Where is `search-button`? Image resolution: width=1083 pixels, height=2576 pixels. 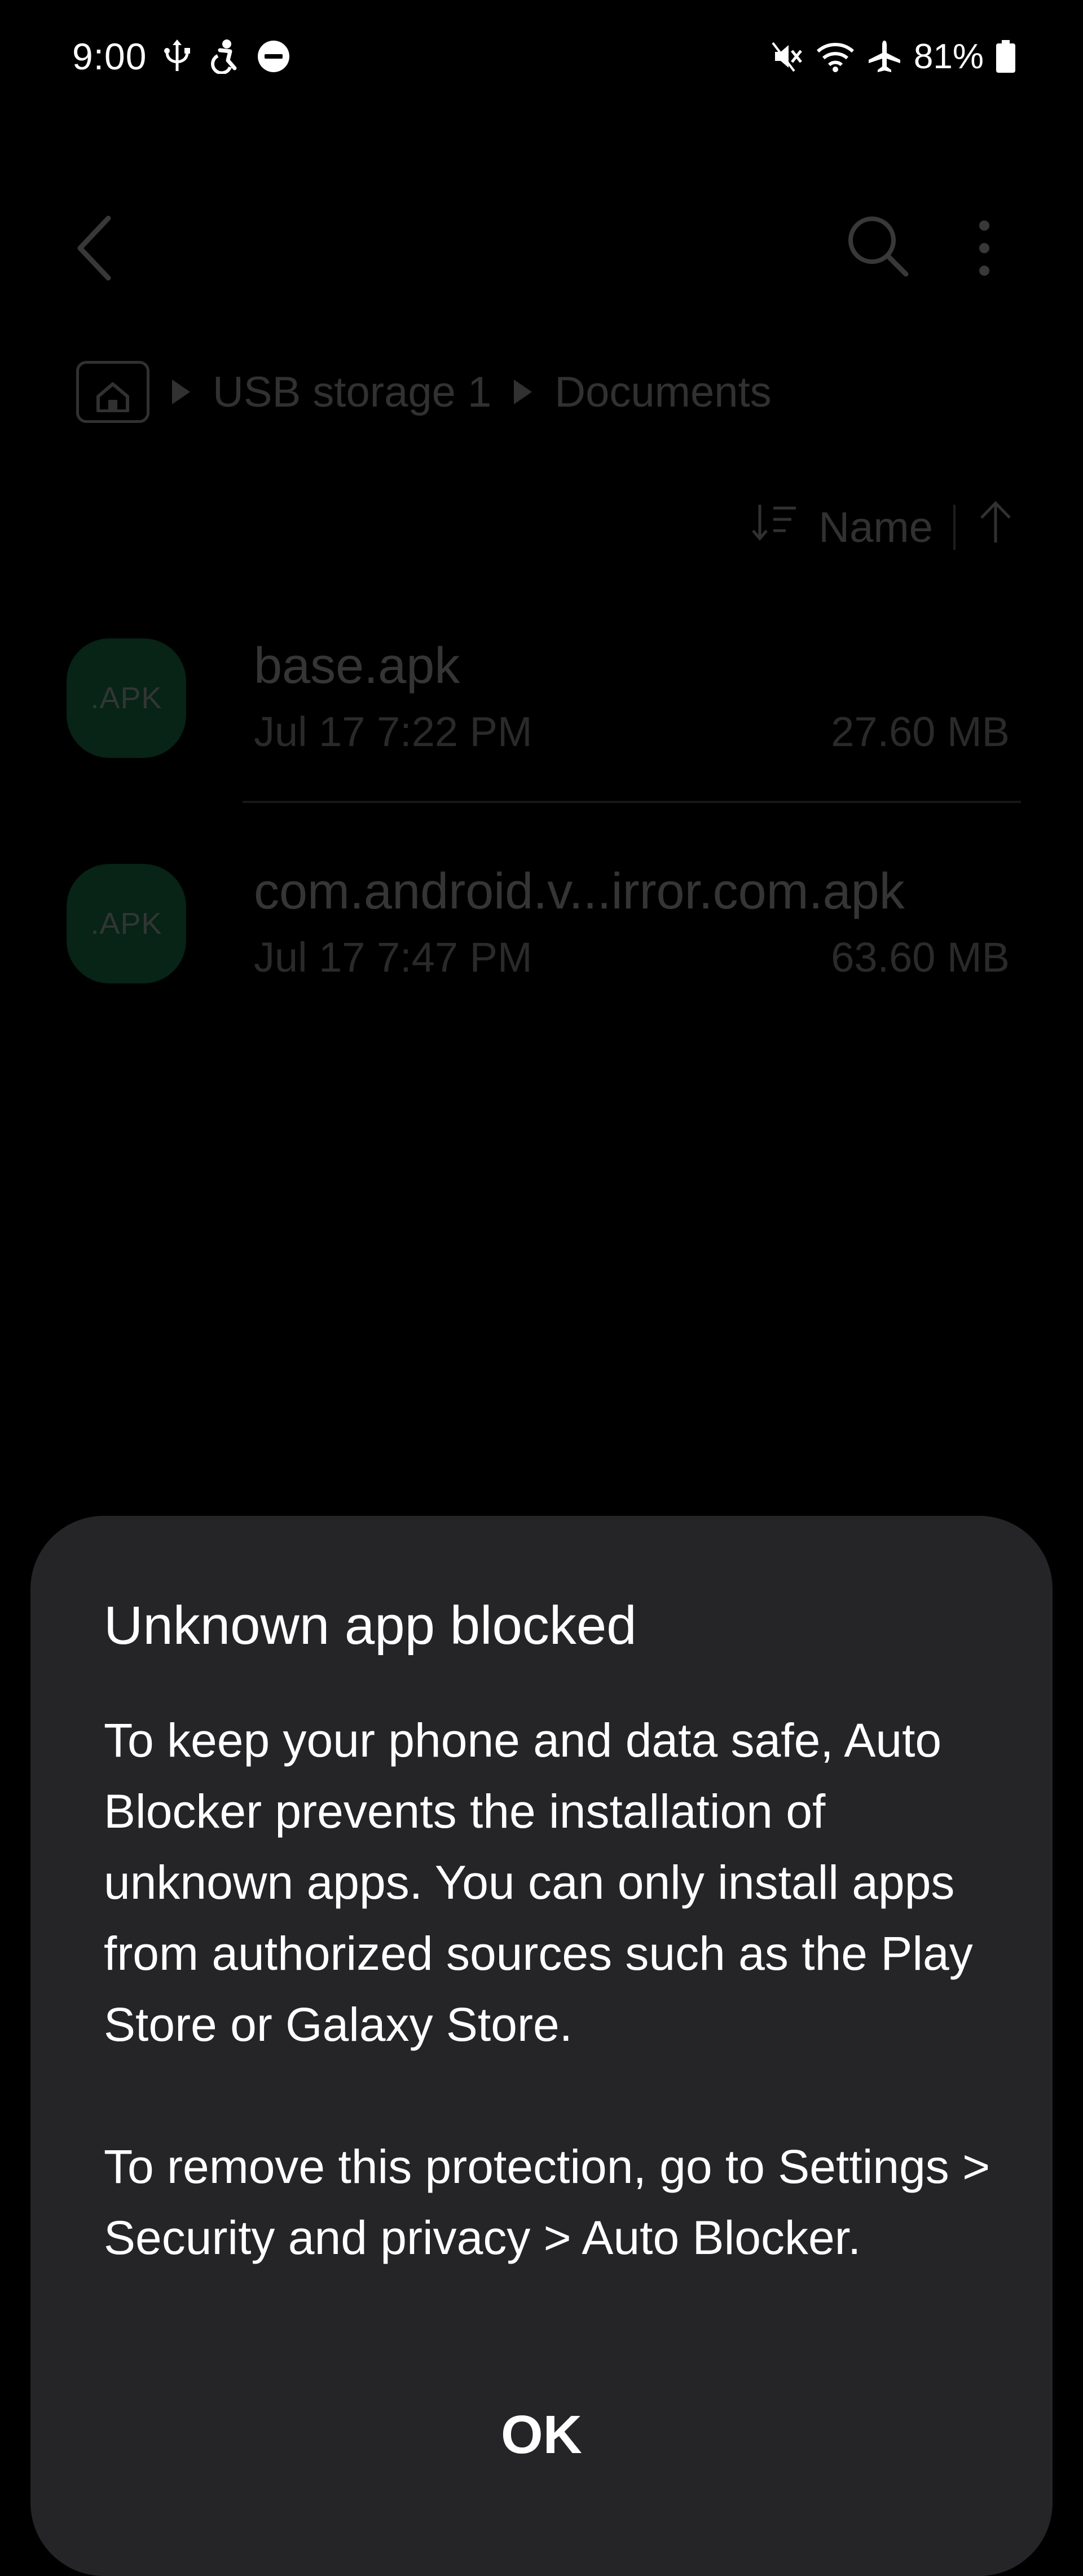 search-button is located at coordinates (877, 245).